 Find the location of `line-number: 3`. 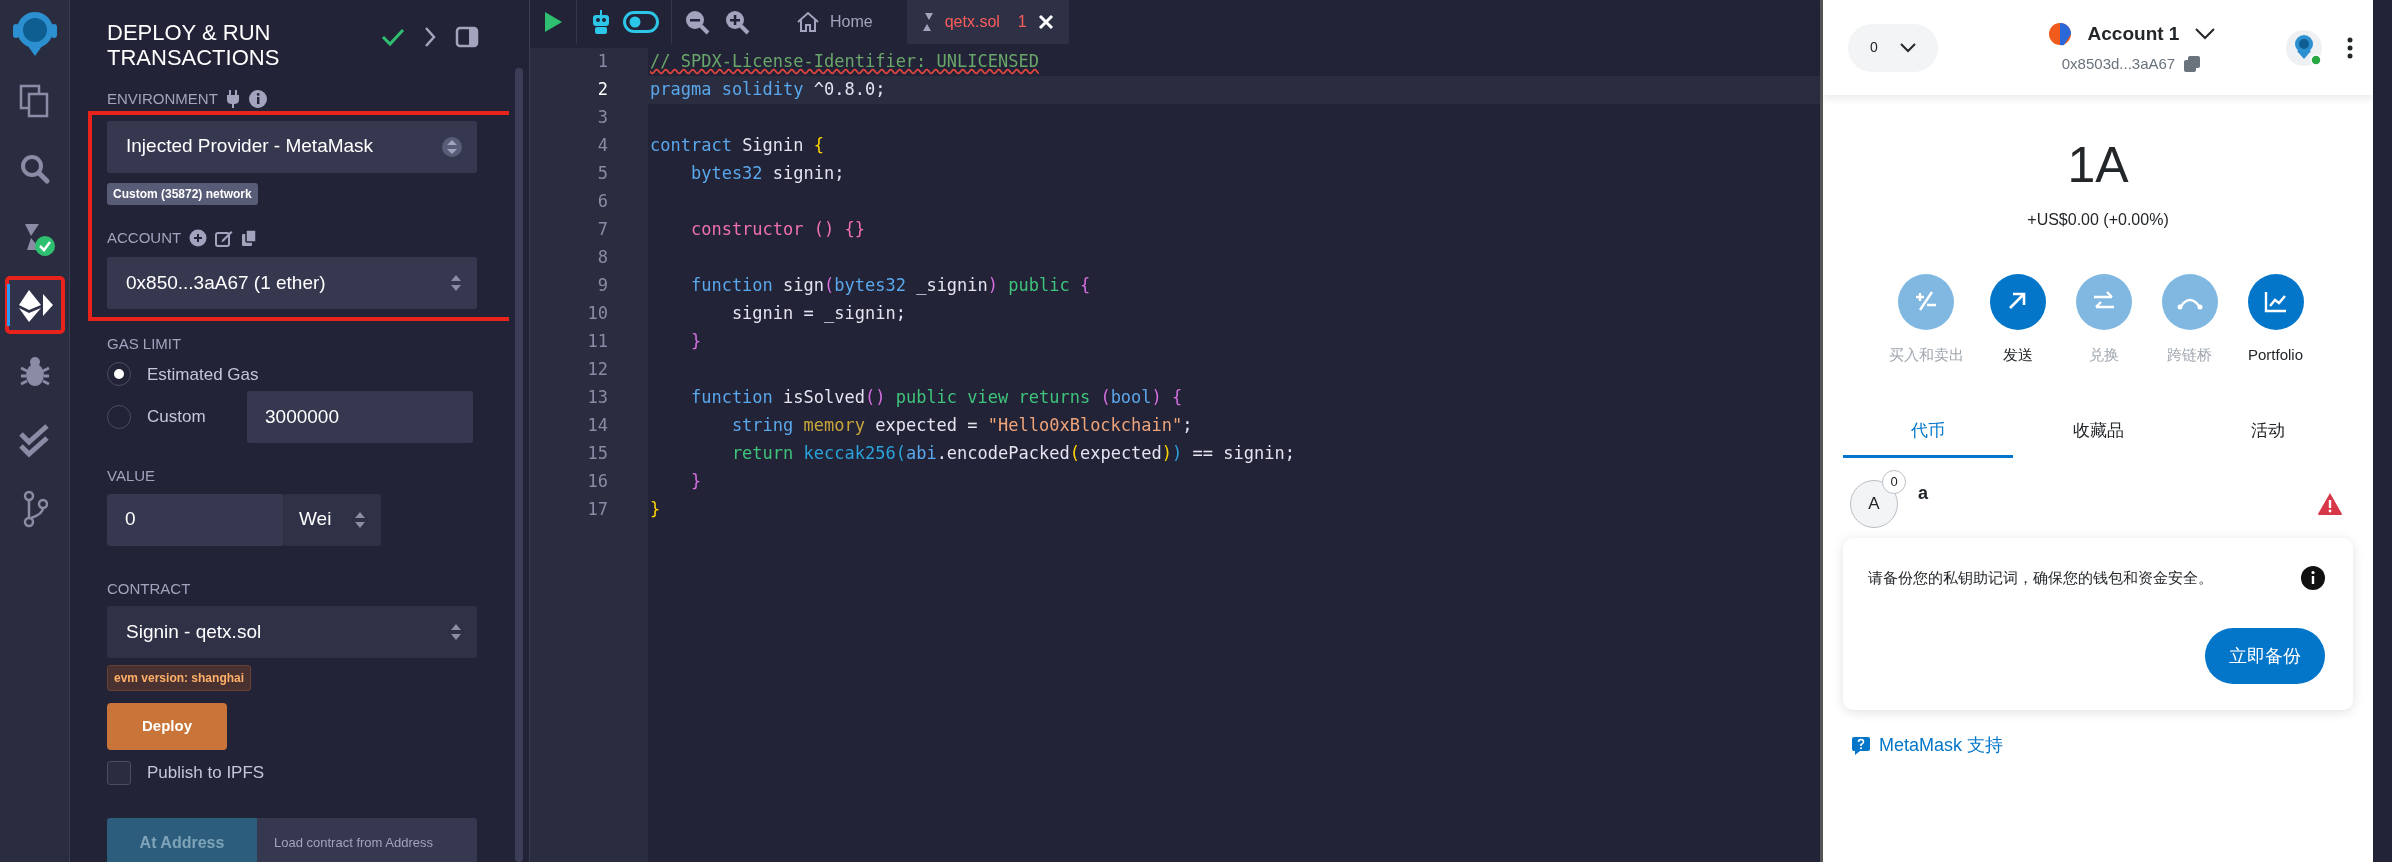

line-number: 3 is located at coordinates (589, 118).